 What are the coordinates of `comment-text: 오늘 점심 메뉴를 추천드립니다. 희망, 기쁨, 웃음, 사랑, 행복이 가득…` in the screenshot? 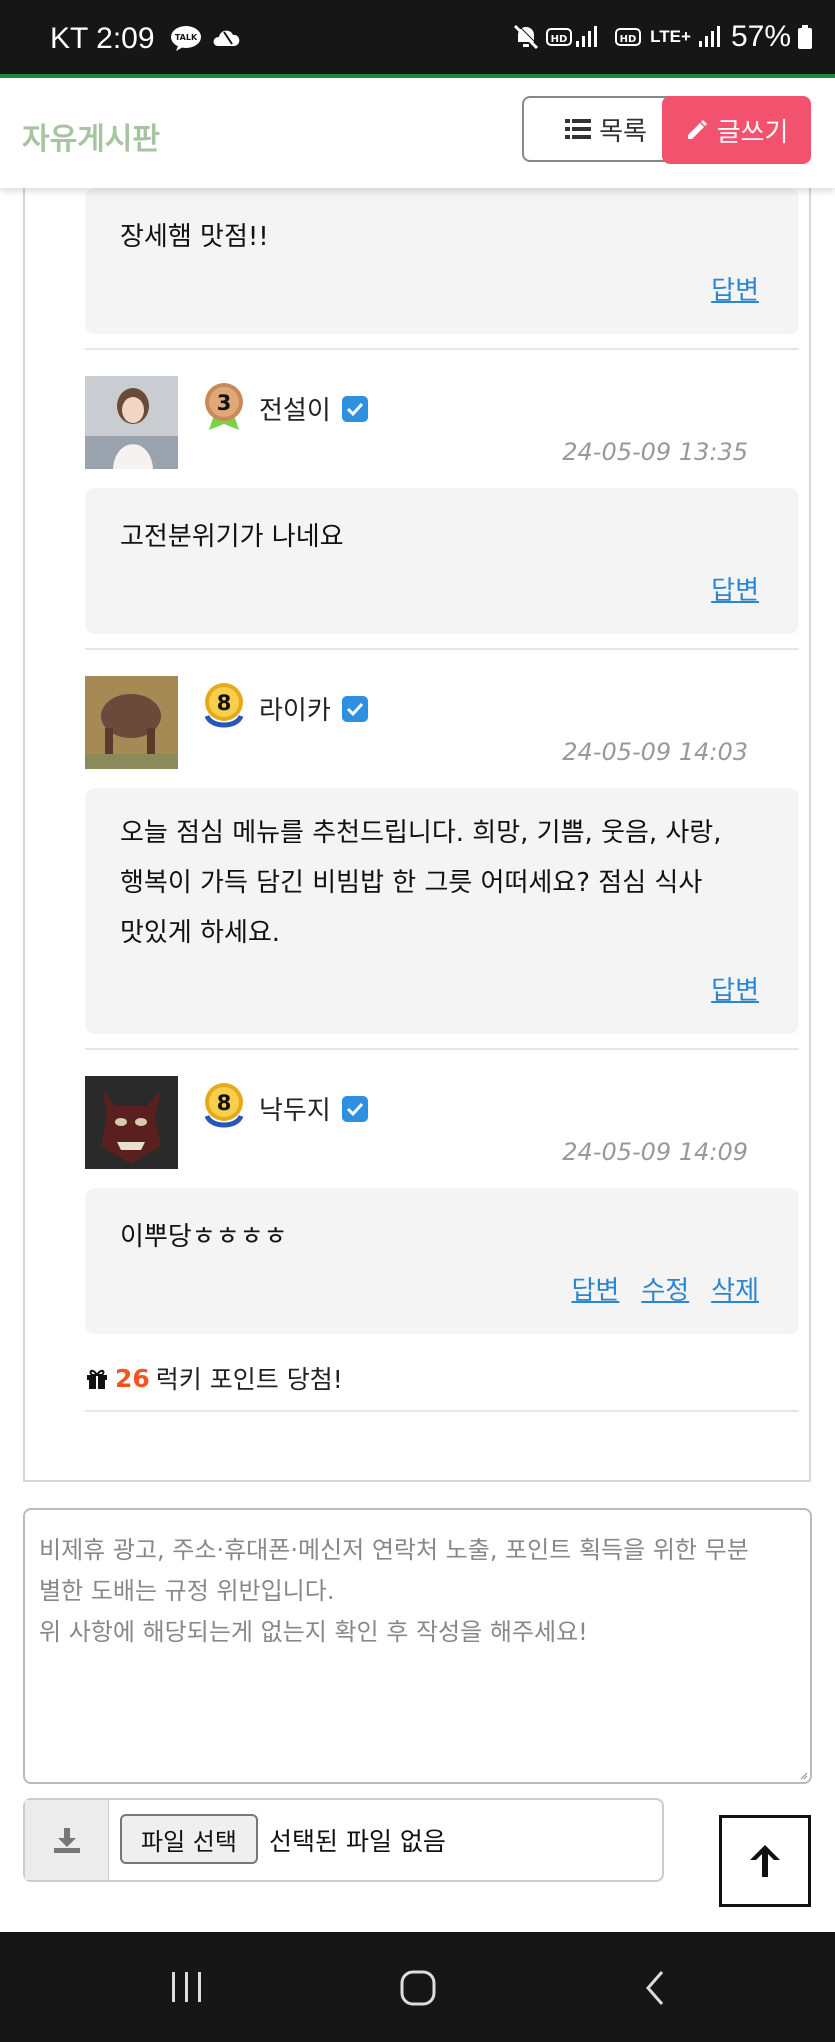 It's located at (450, 883).